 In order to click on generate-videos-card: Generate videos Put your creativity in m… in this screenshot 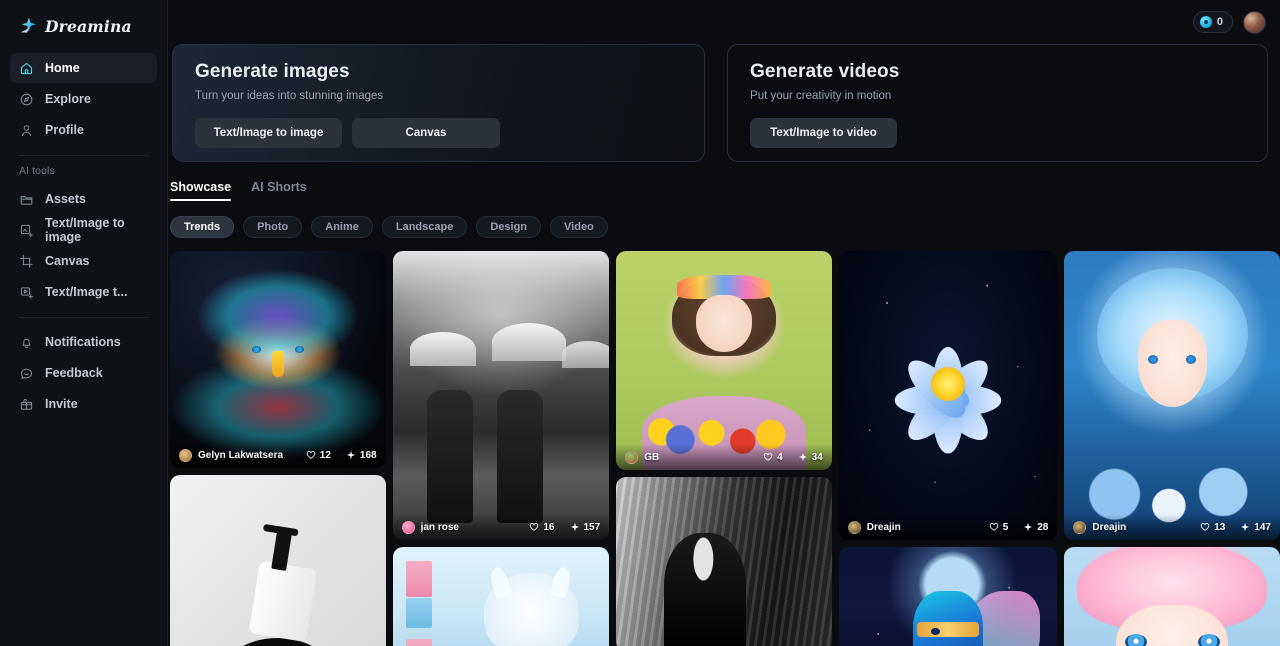, I will do `click(997, 103)`.